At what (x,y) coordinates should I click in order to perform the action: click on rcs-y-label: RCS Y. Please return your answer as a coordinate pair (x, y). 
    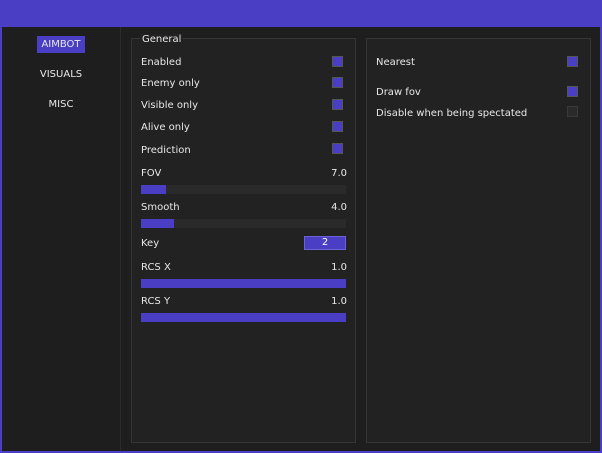
    Looking at the image, I should click on (156, 301).